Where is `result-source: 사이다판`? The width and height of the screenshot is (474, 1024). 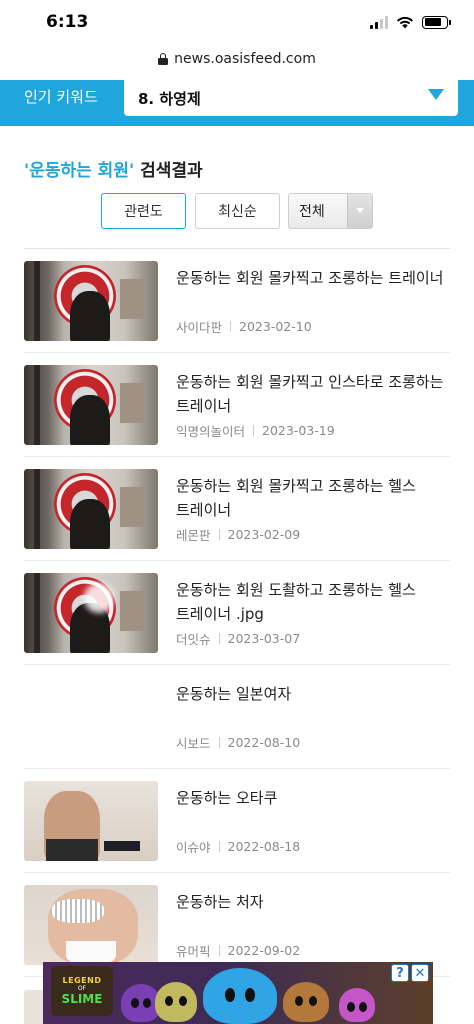
result-source: 사이다판 is located at coordinates (199, 327).